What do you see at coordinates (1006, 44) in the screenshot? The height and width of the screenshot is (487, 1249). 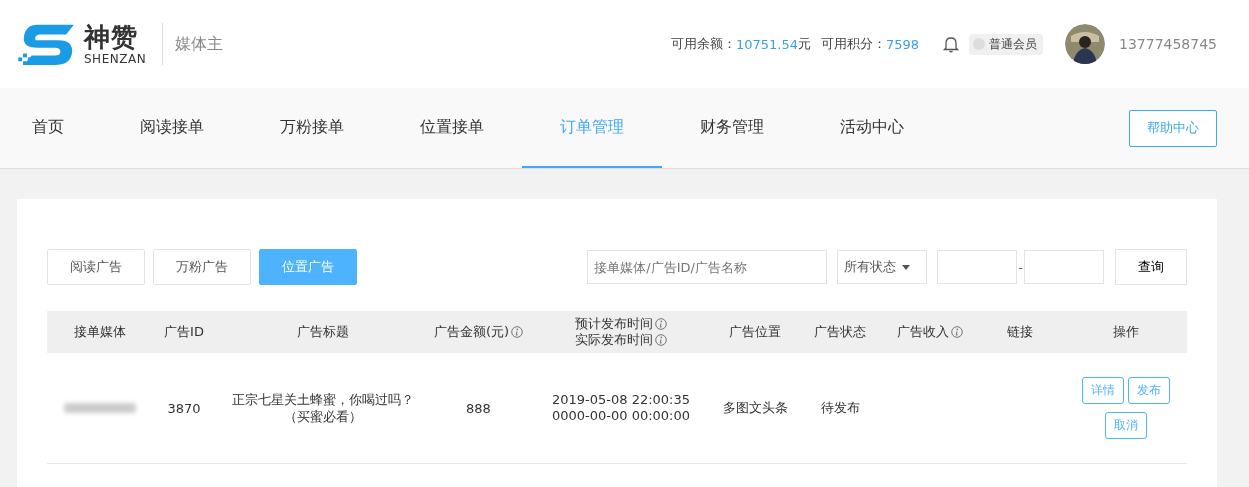 I see `membership-badge: 普通会员` at bounding box center [1006, 44].